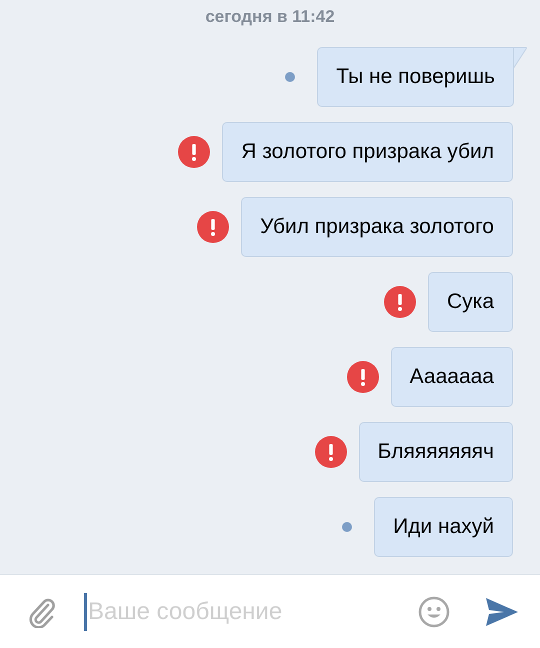 This screenshot has height=648, width=540. Describe the element at coordinates (434, 612) in the screenshot. I see `emoji-icon` at that location.